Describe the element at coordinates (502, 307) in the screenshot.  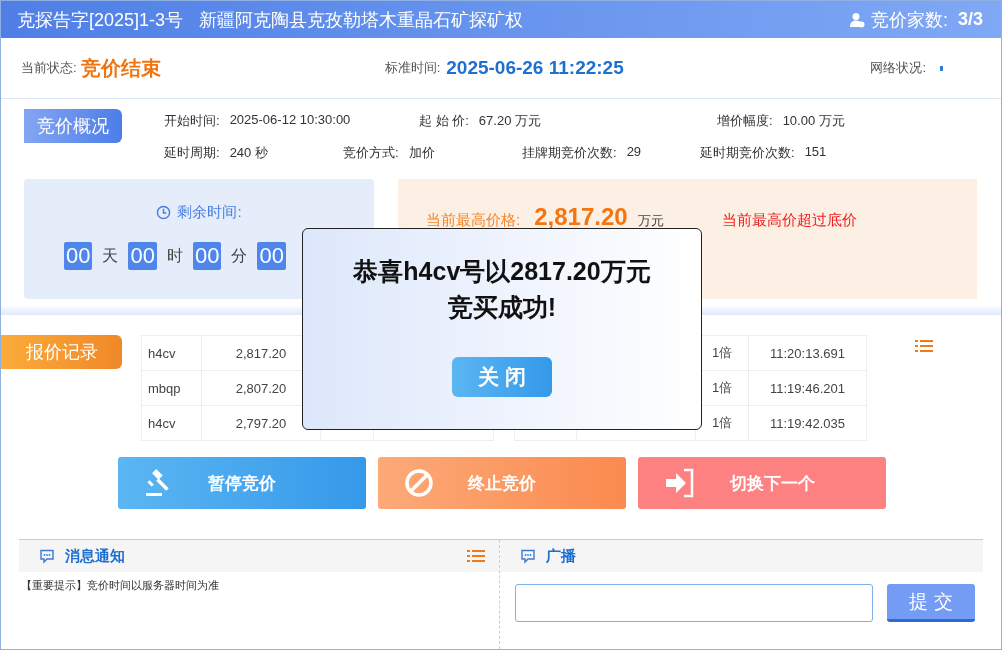
I see `dialog-message: 竞买成功!` at that location.